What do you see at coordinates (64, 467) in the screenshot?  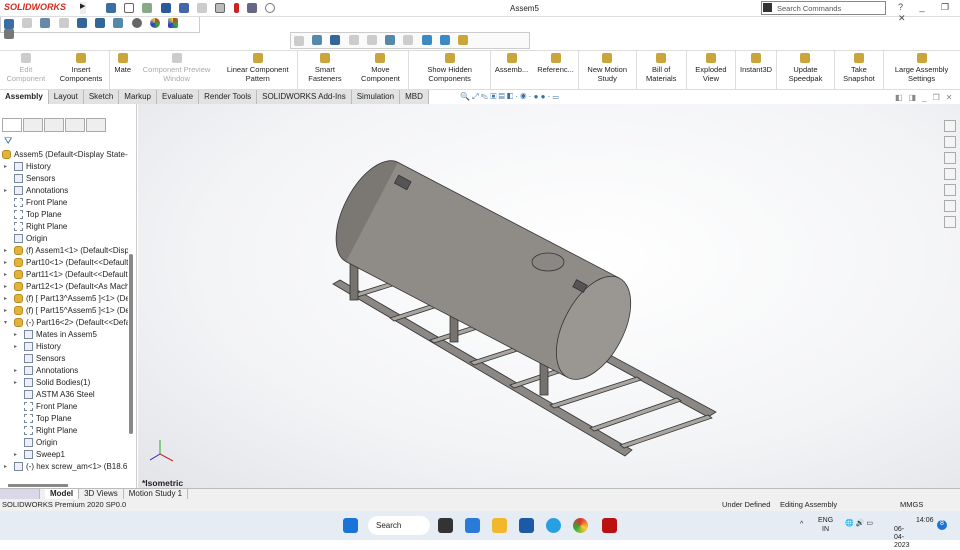 I see `tree-item: ▸ (-) hex screw_am<1> (B18.6.7M` at bounding box center [64, 467].